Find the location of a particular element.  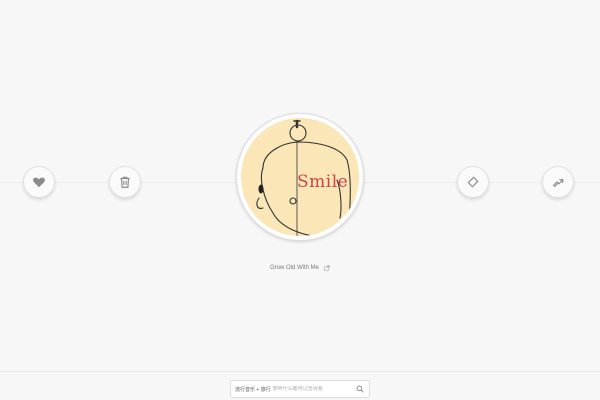

trash-icon is located at coordinates (125, 182).